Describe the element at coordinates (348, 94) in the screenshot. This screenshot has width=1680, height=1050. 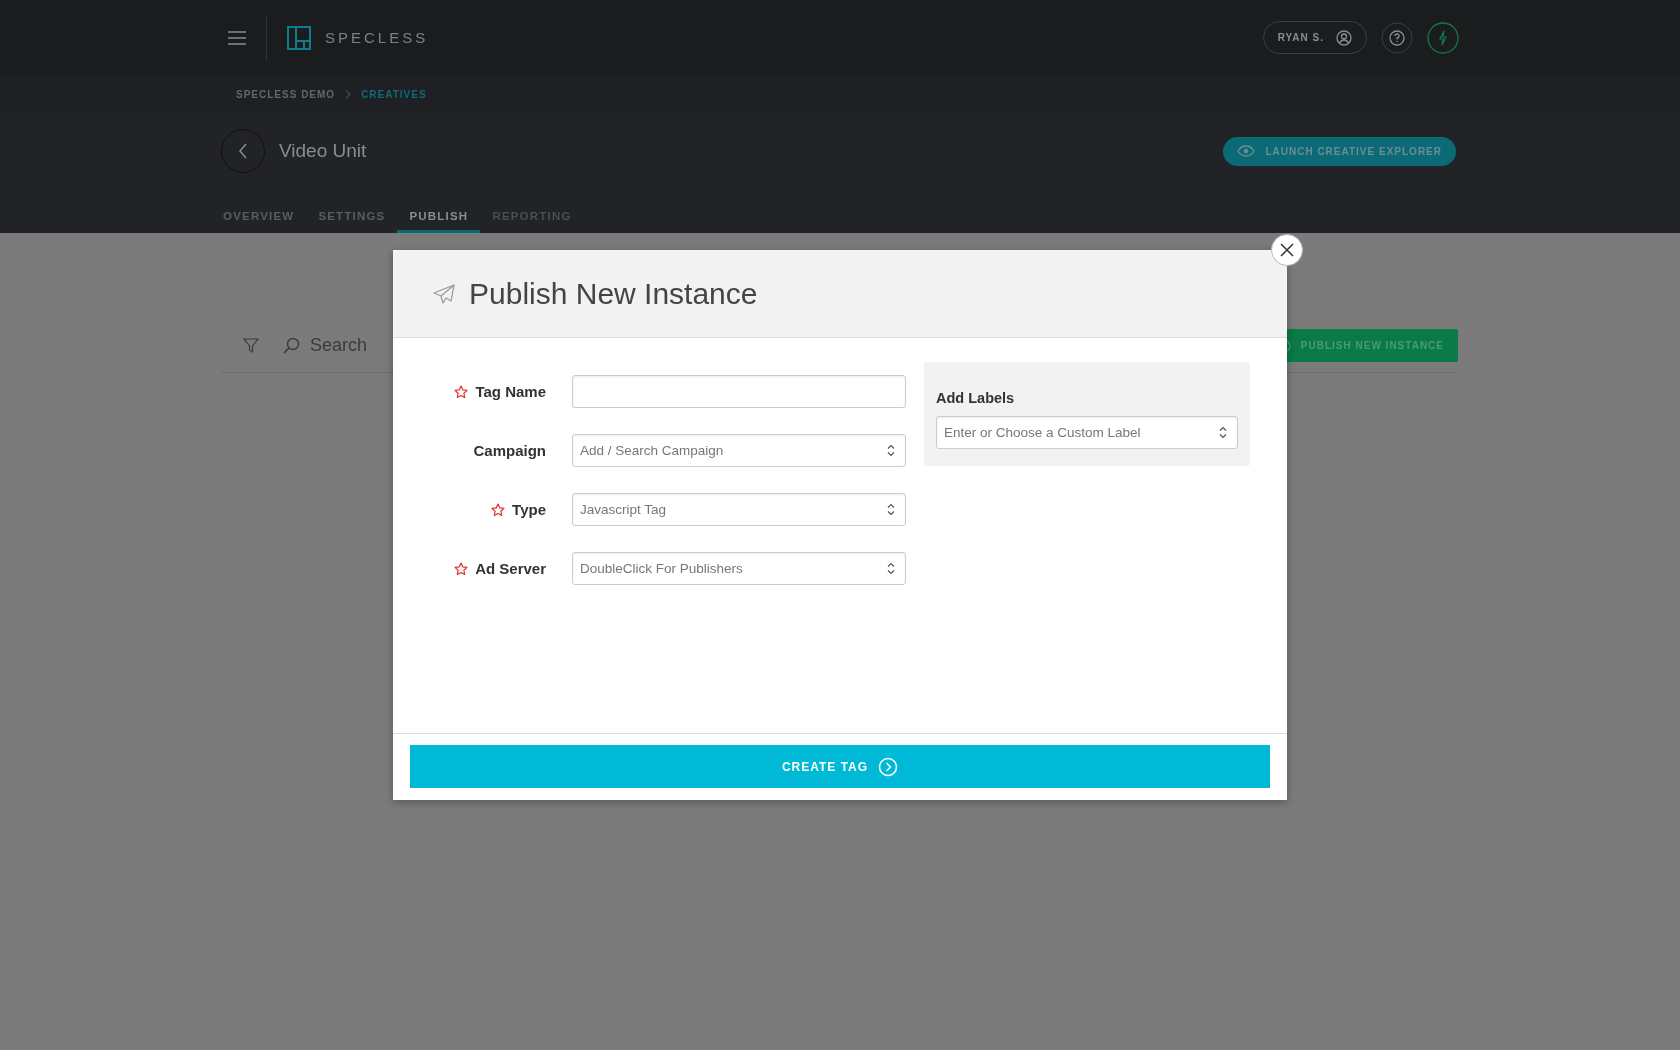
I see `chevron-right-icon` at that location.